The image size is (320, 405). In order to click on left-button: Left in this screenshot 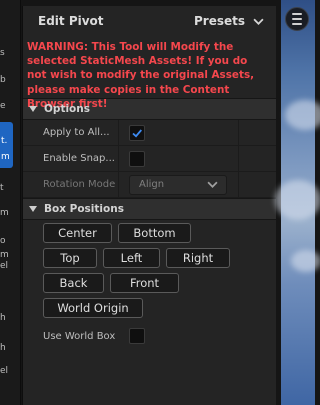, I will do `click(131, 258)`.